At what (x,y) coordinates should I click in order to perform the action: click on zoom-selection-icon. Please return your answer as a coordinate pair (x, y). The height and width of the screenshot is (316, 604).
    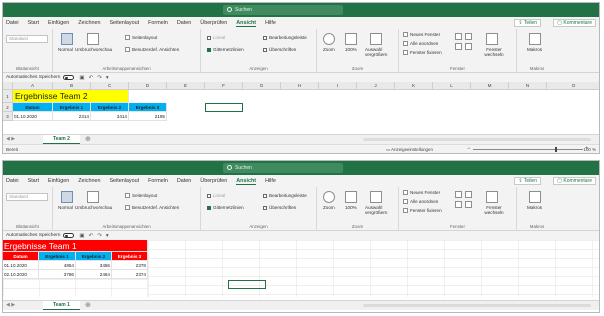
    Looking at the image, I should click on (376, 197).